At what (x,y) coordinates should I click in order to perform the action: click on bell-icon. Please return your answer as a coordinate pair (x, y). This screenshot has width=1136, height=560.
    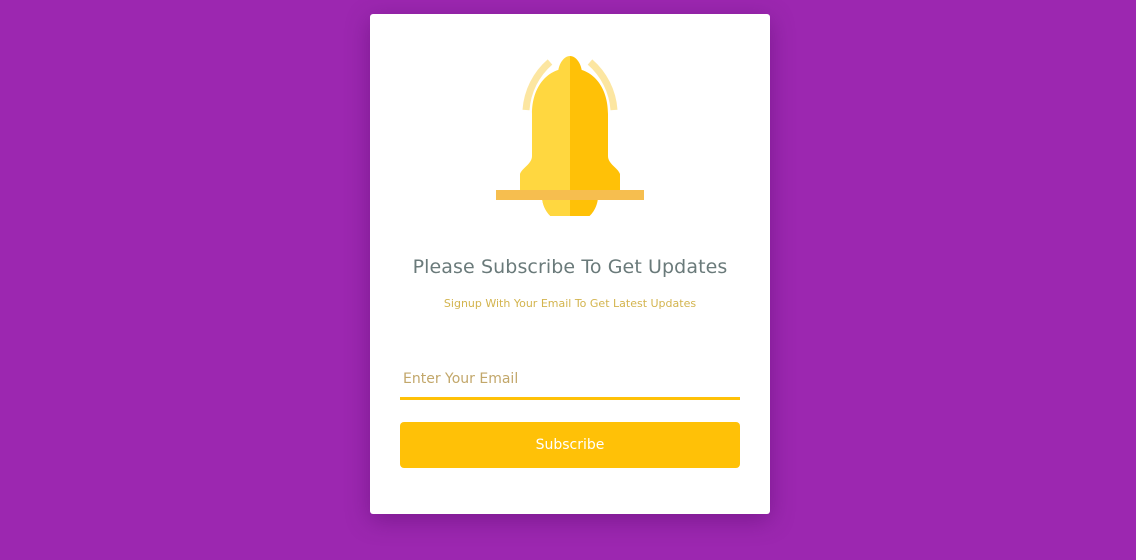
    Looking at the image, I should click on (570, 136).